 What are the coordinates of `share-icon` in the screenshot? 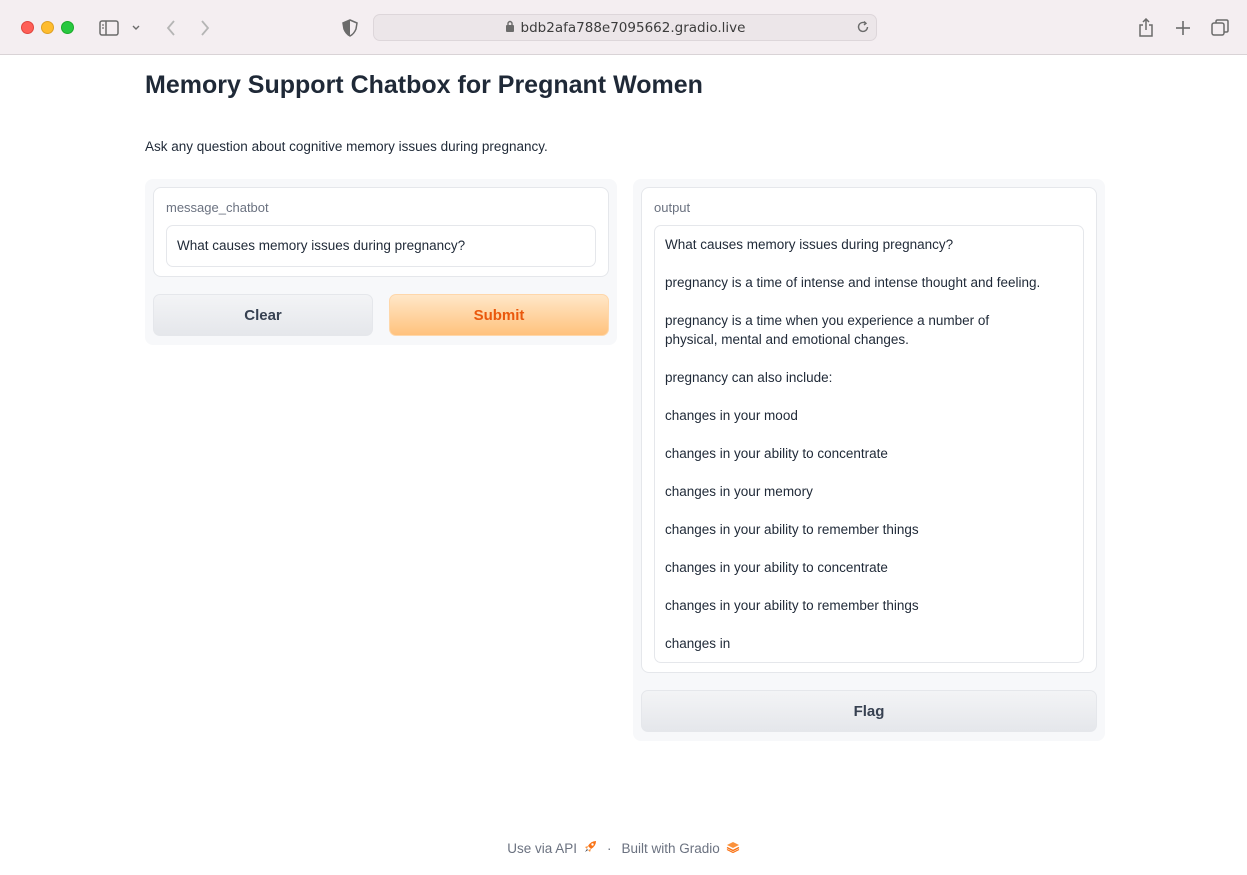 It's located at (1146, 28).